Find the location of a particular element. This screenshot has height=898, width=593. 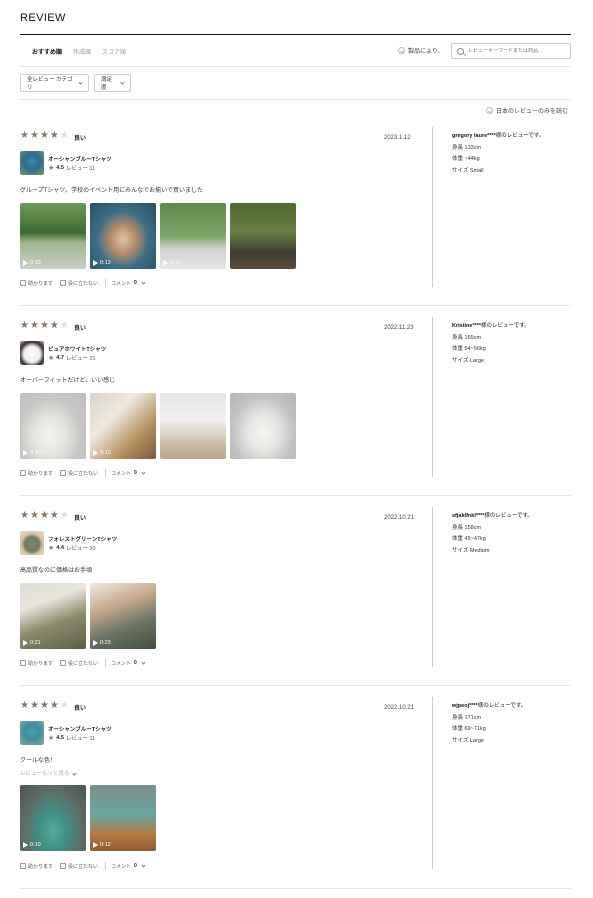

helpful-label: 助かります is located at coordinates (41, 473).